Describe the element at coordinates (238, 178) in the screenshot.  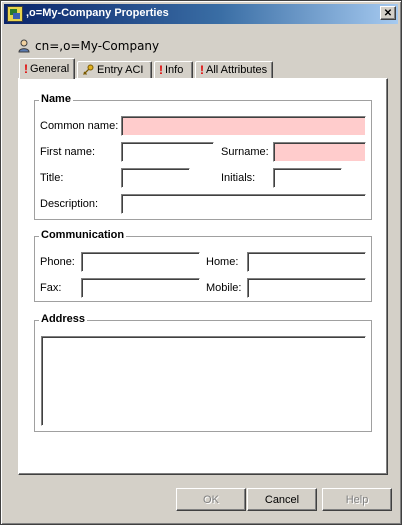
I see `initials-label: Initials:` at that location.